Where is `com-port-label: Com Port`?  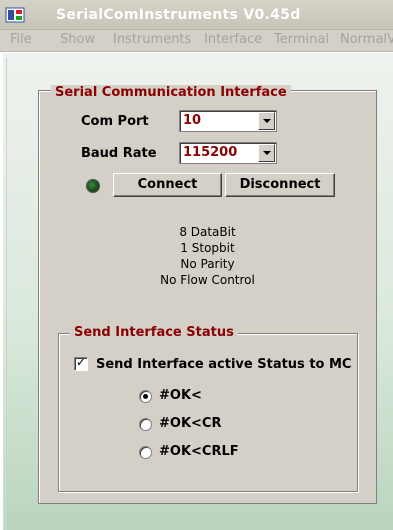
com-port-label: Com Port is located at coordinates (115, 121).